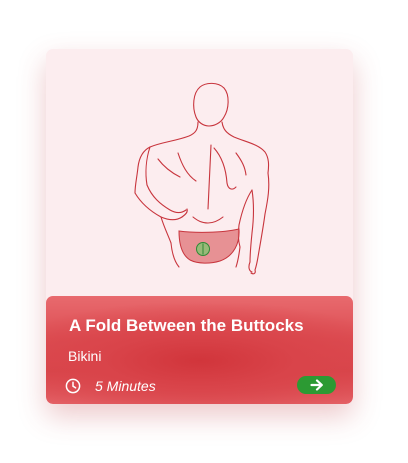 The height and width of the screenshot is (463, 408). What do you see at coordinates (125, 386) in the screenshot?
I see `duration-label: 5 Minutes` at bounding box center [125, 386].